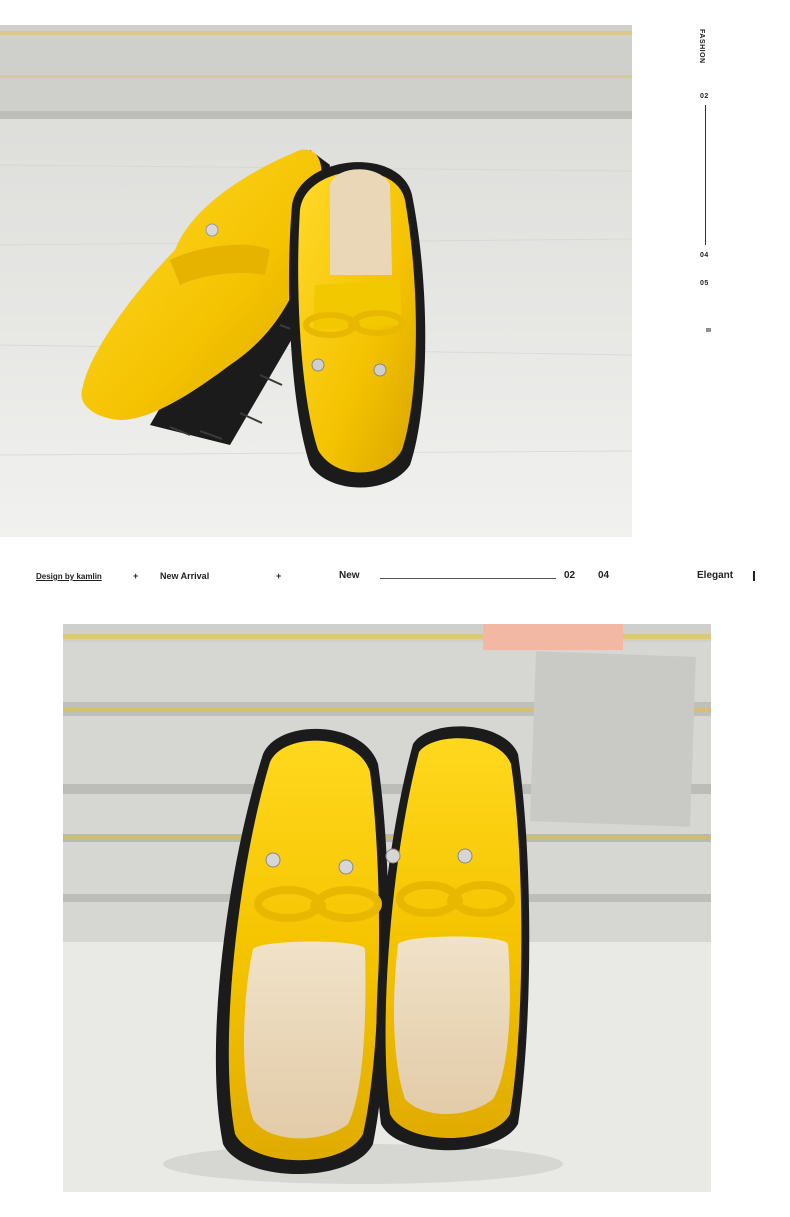 The width and height of the screenshot is (790, 1217). Describe the element at coordinates (704, 255) in the screenshot. I see `rail-number-mid: 04` at that location.